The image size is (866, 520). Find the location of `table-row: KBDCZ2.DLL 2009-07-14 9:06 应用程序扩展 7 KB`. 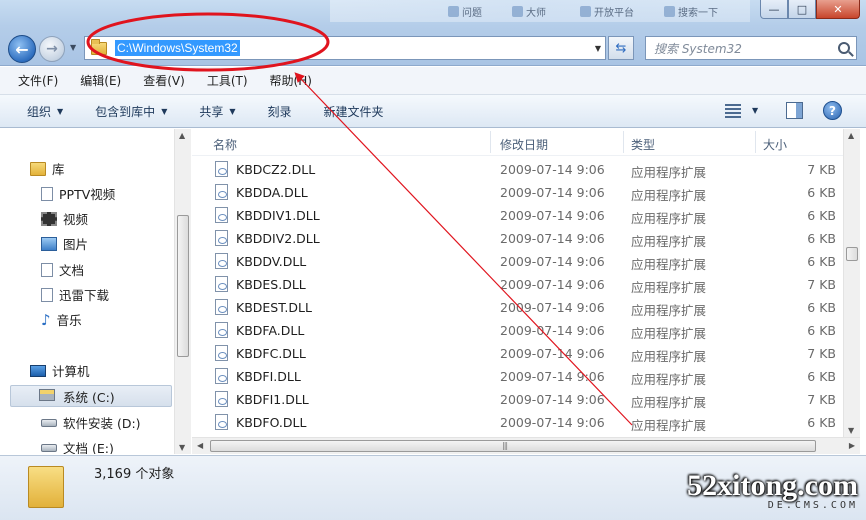

table-row: KBDCZ2.DLL 2009-07-14 9:06 应用程序扩展 7 KB is located at coordinates (517, 169).